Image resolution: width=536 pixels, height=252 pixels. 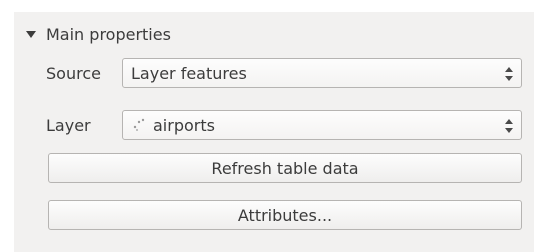 What do you see at coordinates (184, 125) in the screenshot?
I see `layer-combobox-value: airports` at bounding box center [184, 125].